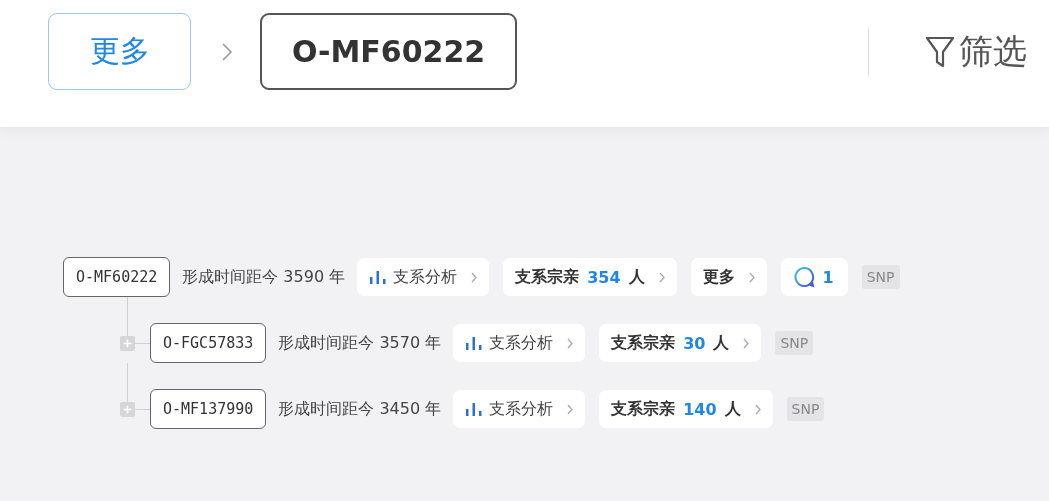 Image resolution: width=1049 pixels, height=501 pixels. What do you see at coordinates (976, 51) in the screenshot?
I see `filter-button: 筛选` at bounding box center [976, 51].